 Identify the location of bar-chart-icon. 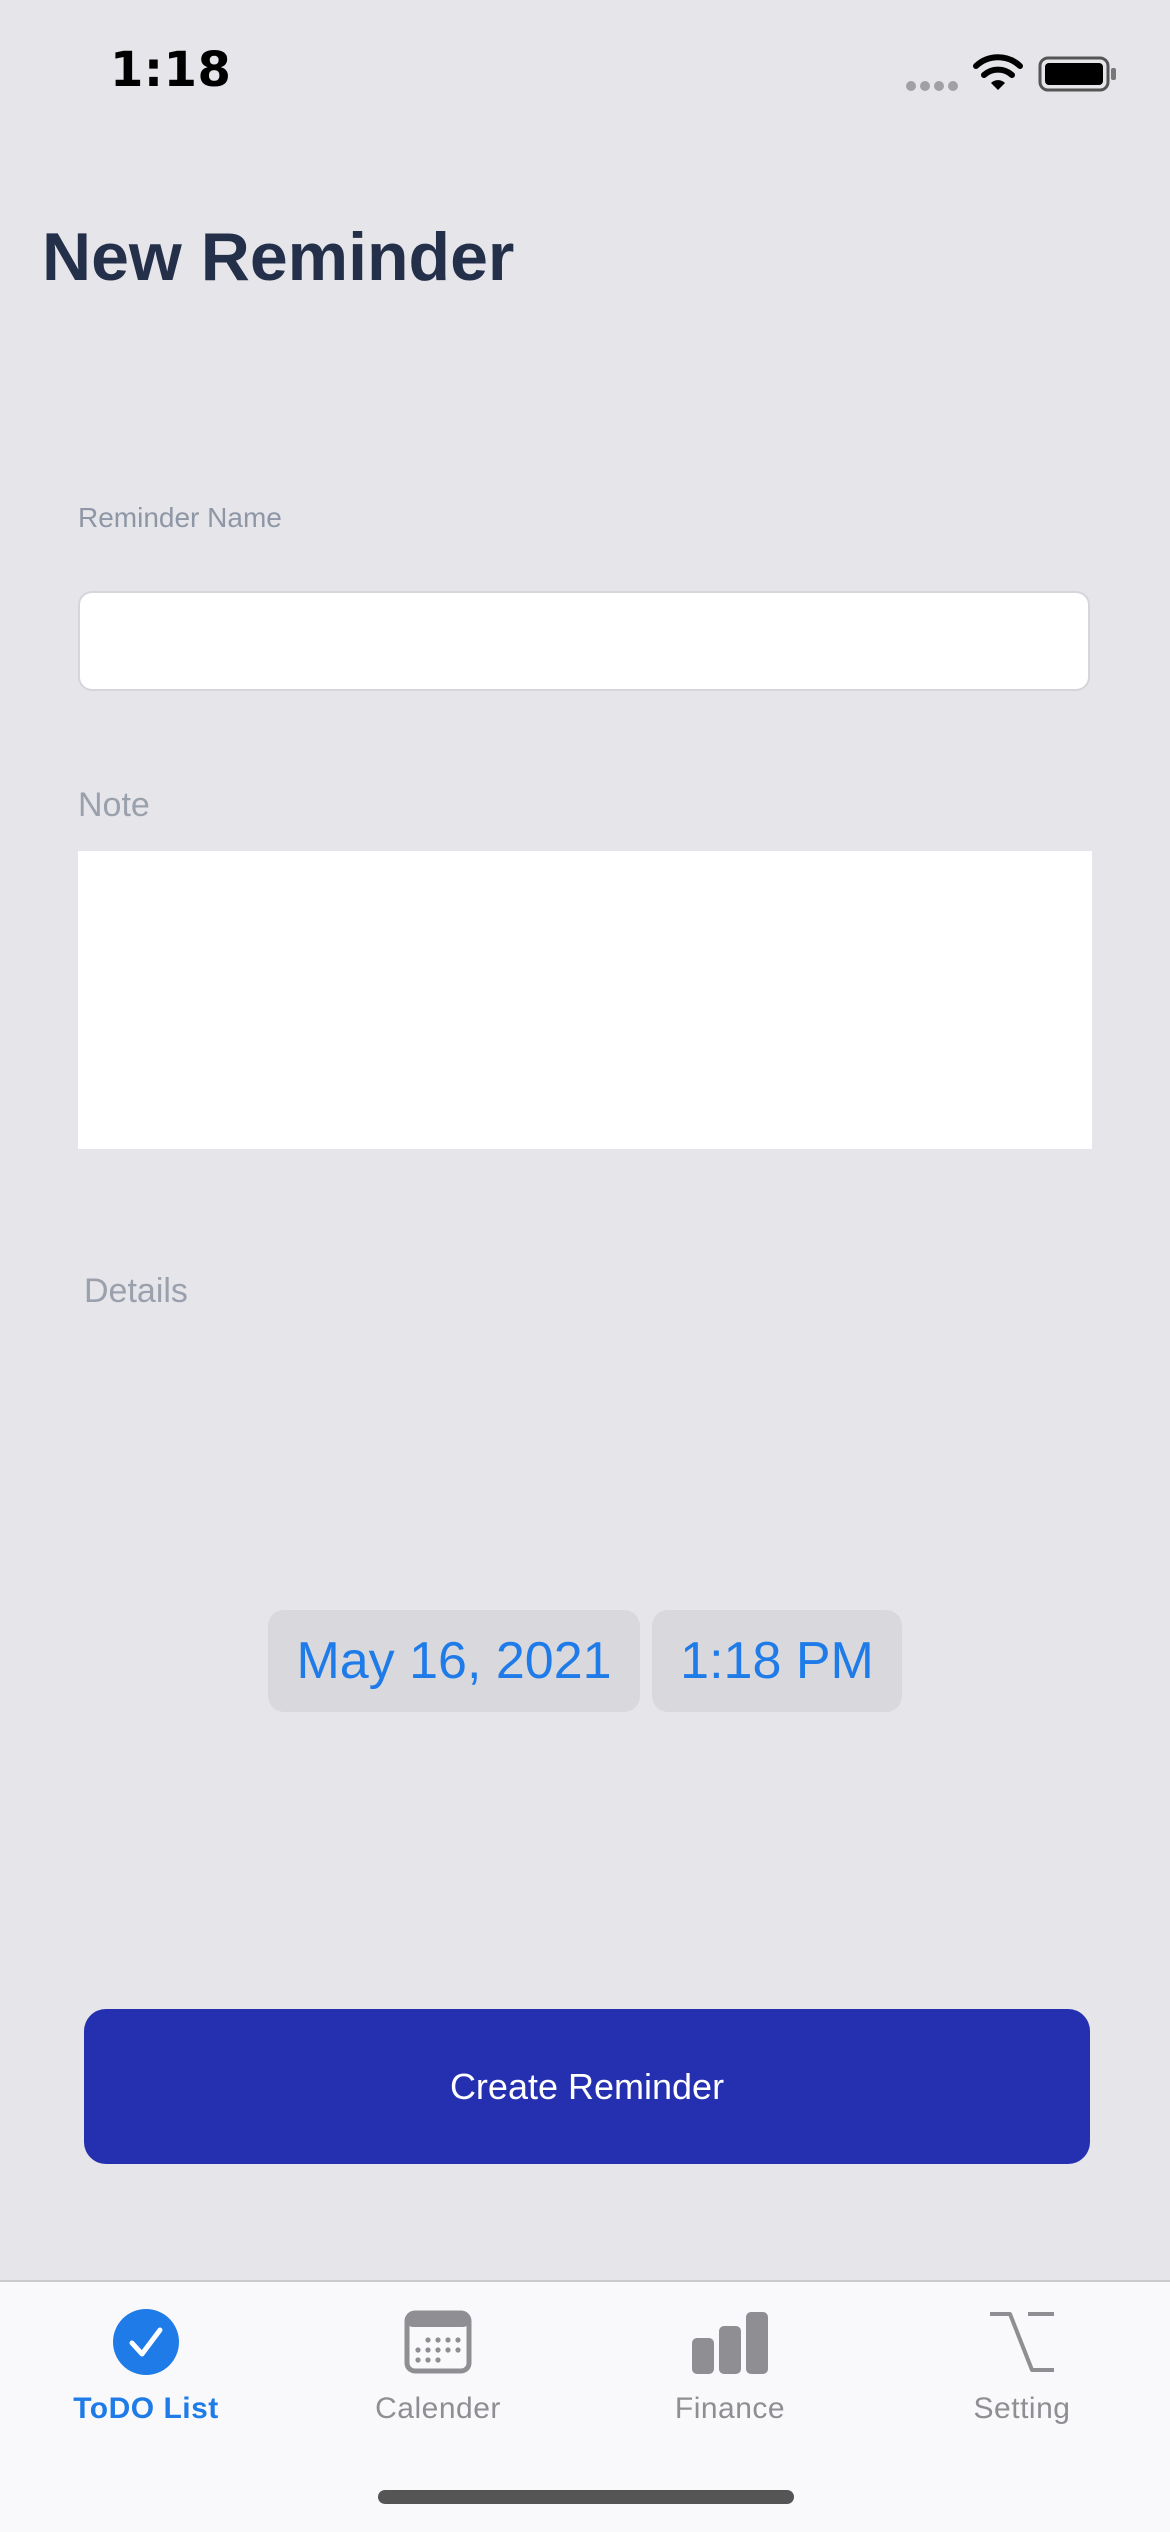
(730, 2343).